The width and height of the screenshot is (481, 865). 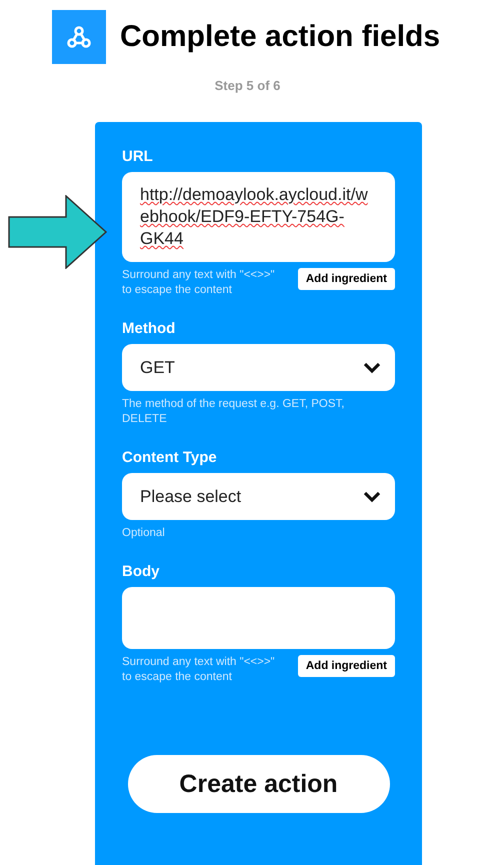 I want to click on callout-arrow-icon, so click(x=58, y=232).